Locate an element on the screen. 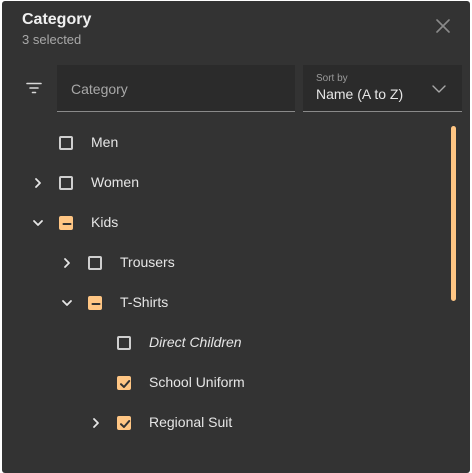 This screenshot has width=472, height=473. tree-item: Regional Suit is located at coordinates (222, 423).